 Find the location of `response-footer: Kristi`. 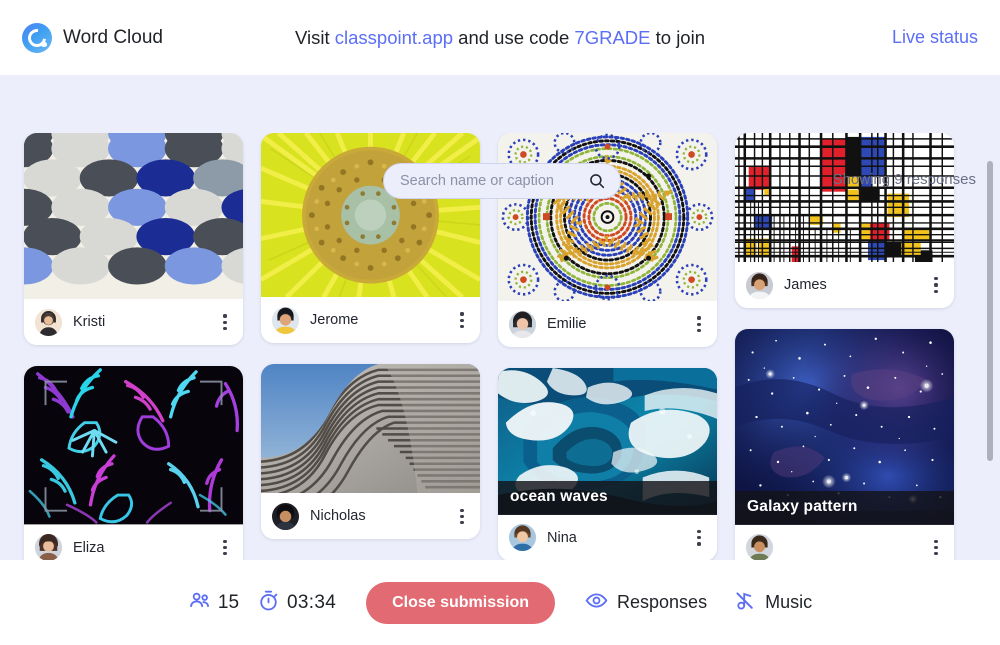

response-footer: Kristi is located at coordinates (133, 322).